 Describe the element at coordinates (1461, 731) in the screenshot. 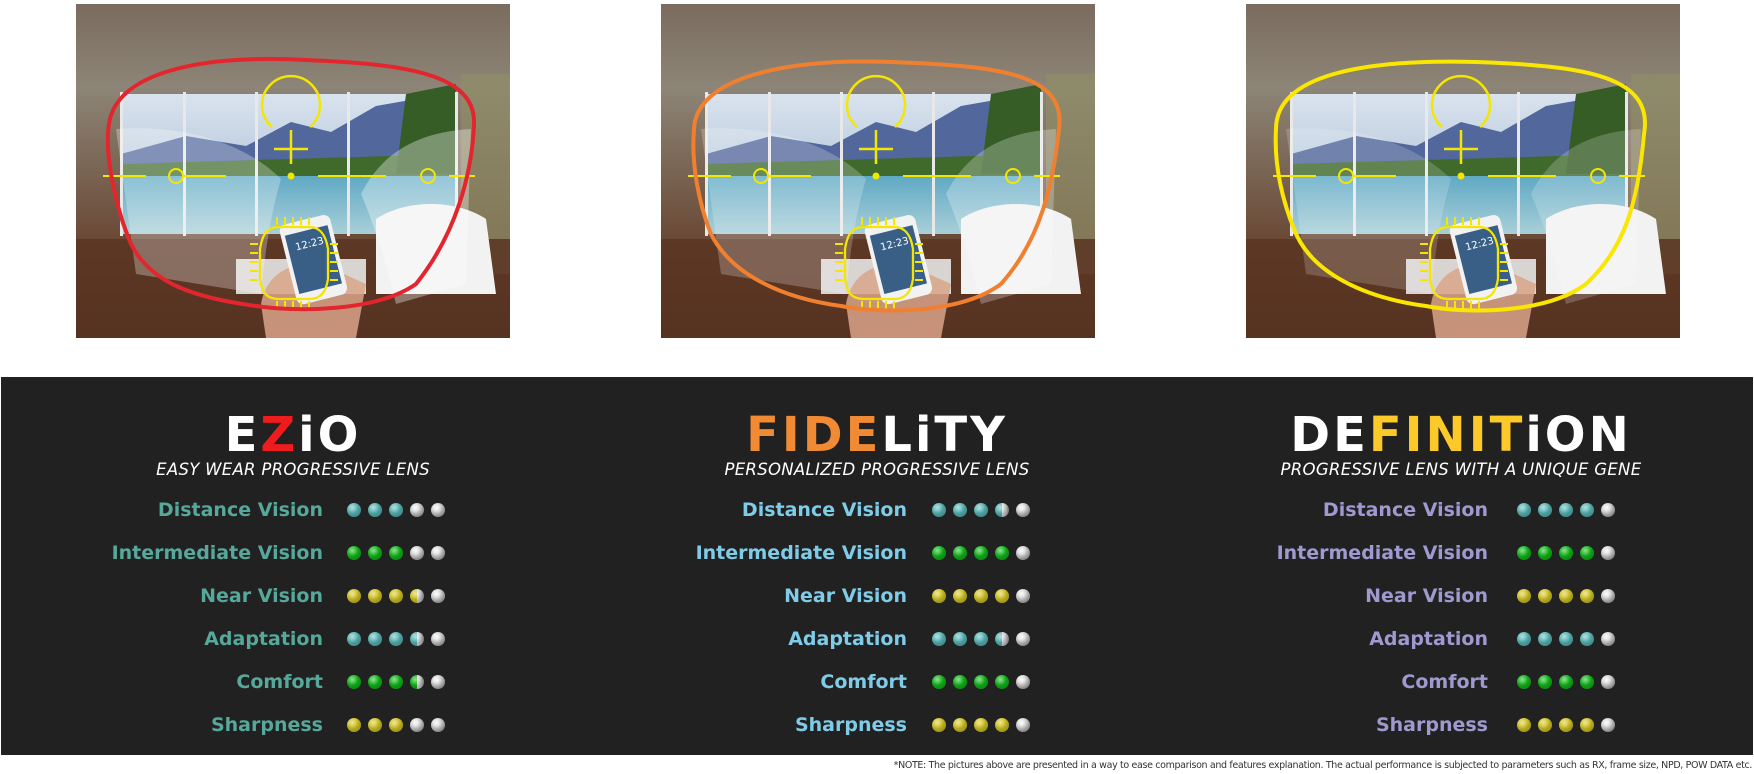

I see `rating-row-sharpness: Sharpness` at that location.